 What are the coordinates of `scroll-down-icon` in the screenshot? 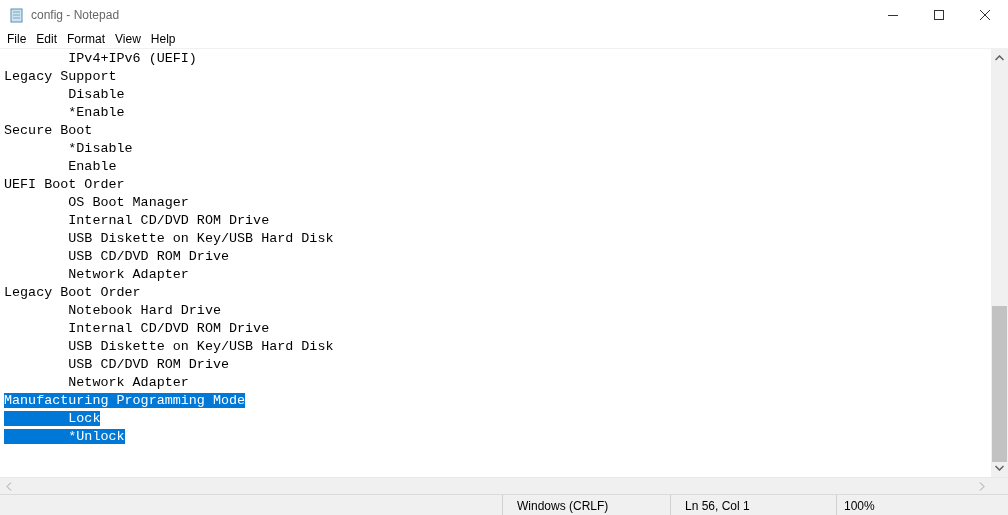 It's located at (999, 468).